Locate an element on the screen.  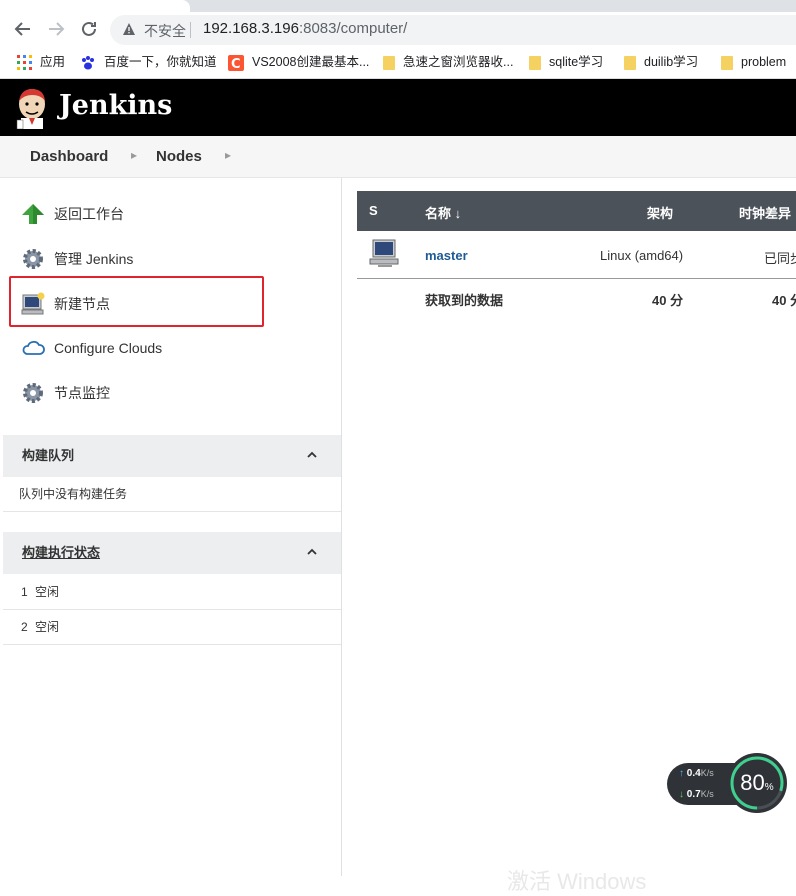
breadcrumb-nodes: Nodes is located at coordinates (179, 156).